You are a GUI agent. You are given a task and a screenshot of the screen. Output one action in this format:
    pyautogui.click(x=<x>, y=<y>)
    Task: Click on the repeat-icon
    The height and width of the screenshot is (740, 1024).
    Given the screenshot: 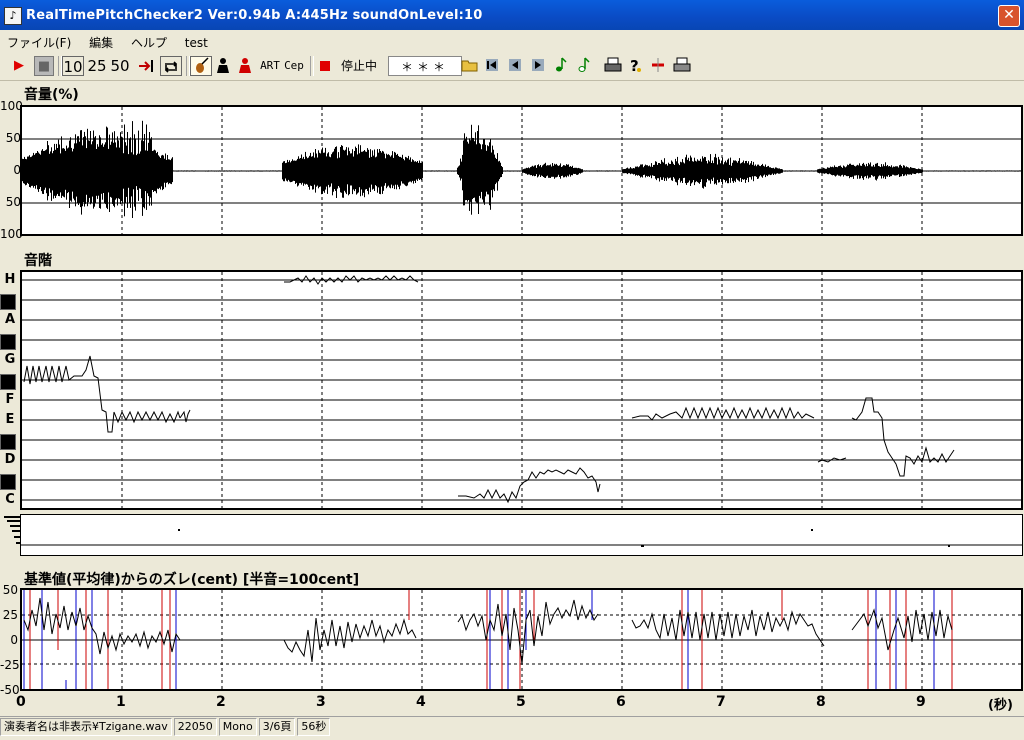 What is the action you would take?
    pyautogui.click(x=171, y=66)
    